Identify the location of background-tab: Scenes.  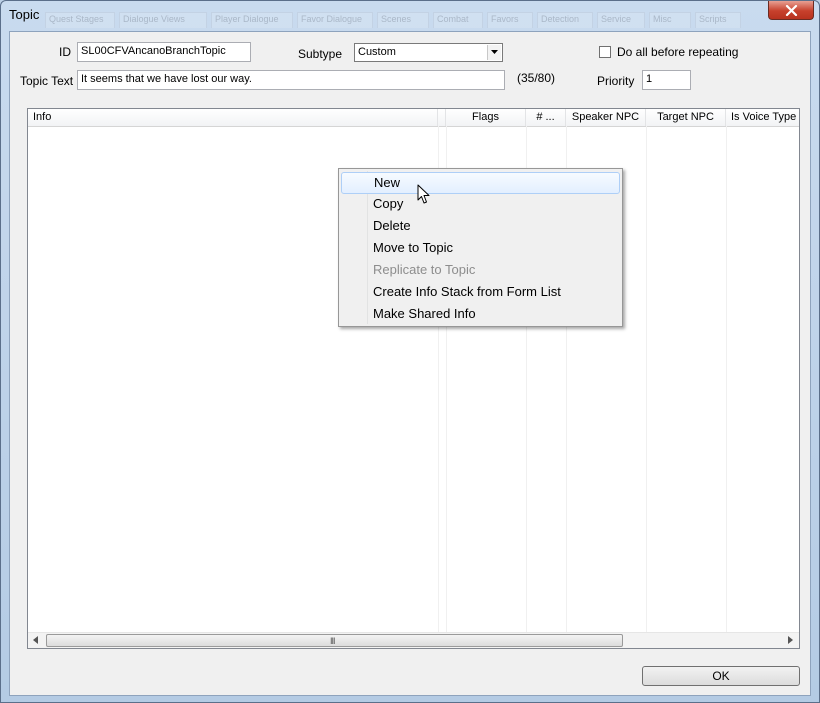
(403, 20).